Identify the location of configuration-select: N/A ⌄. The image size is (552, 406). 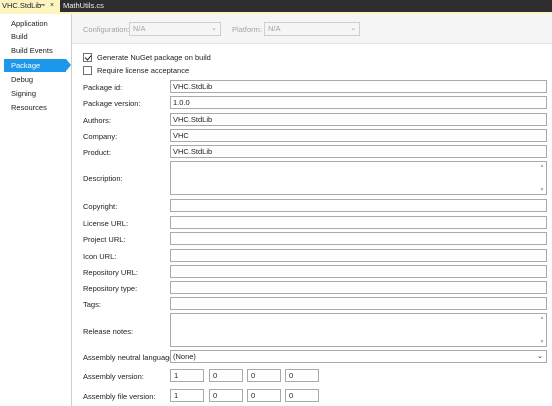
(175, 29).